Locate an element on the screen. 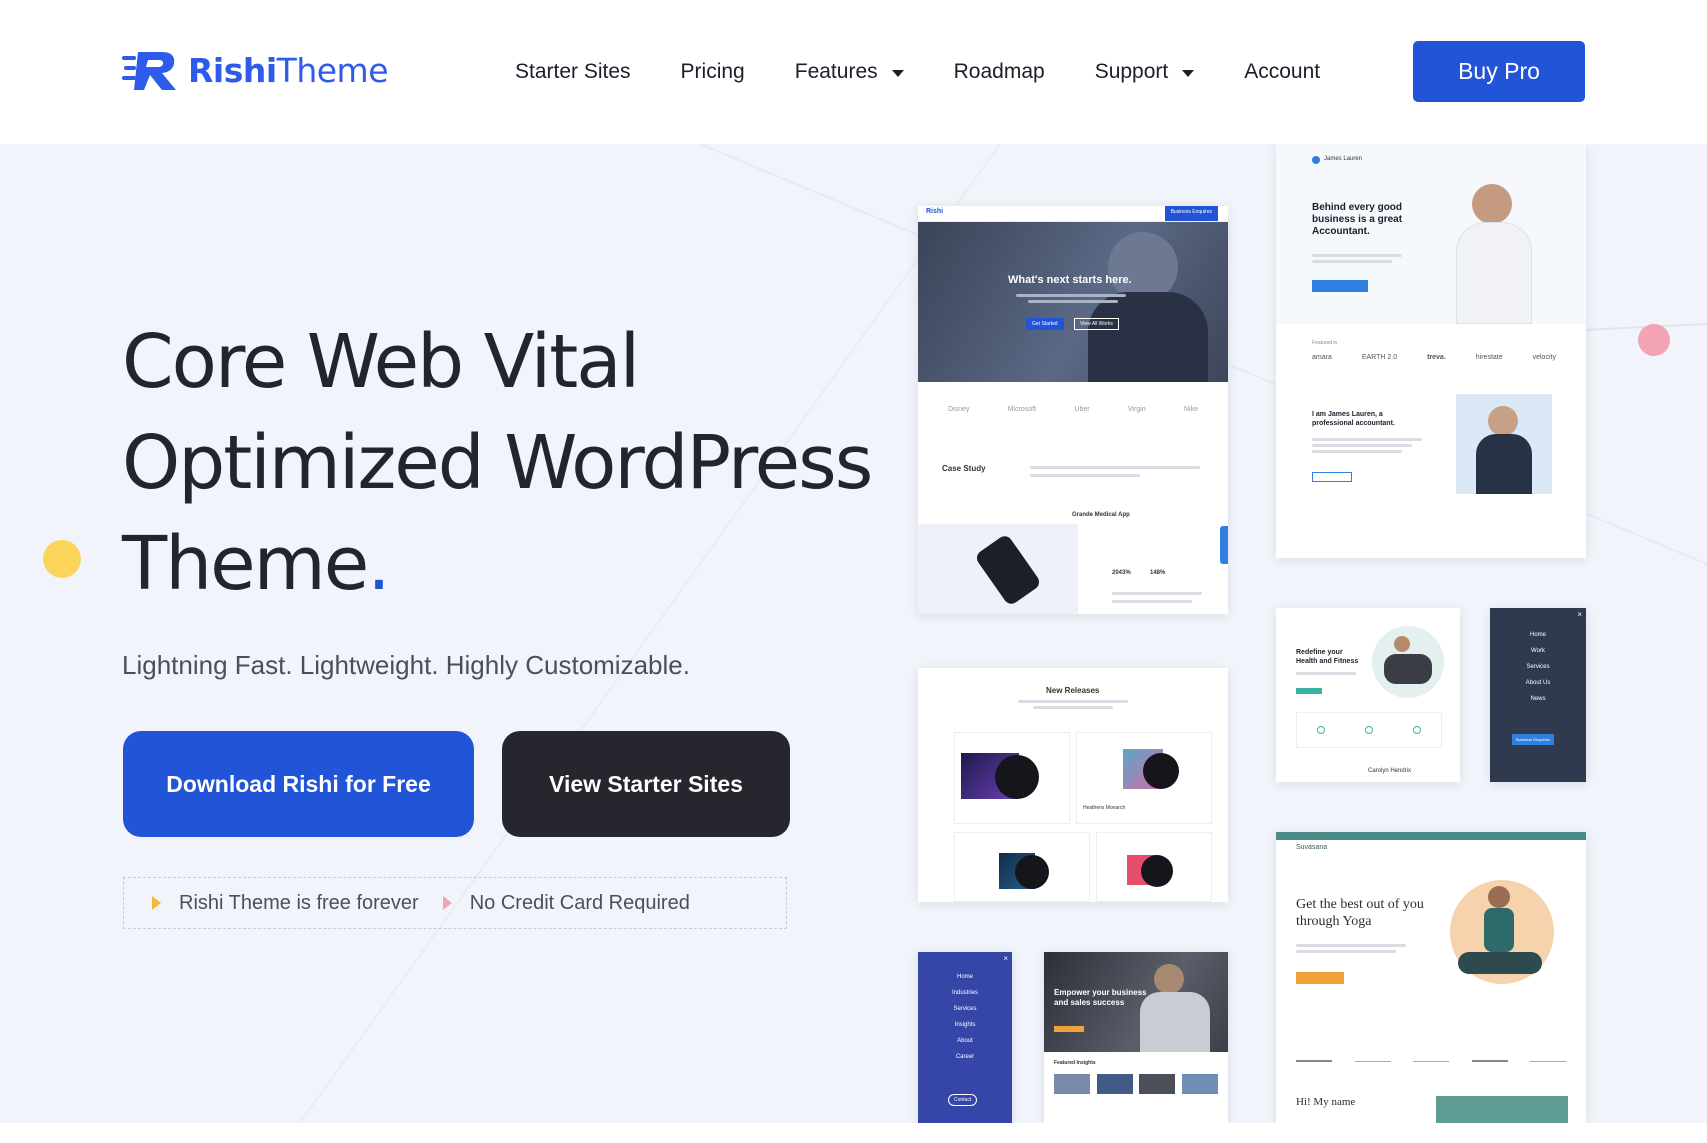  headline-line-2: Optimized WordPress is located at coordinates (497, 463).